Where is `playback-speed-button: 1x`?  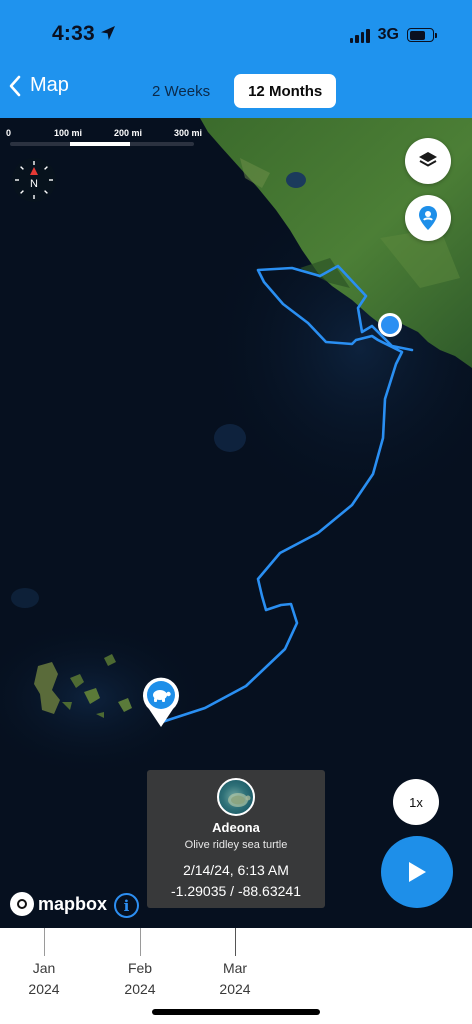 playback-speed-button: 1x is located at coordinates (416, 802).